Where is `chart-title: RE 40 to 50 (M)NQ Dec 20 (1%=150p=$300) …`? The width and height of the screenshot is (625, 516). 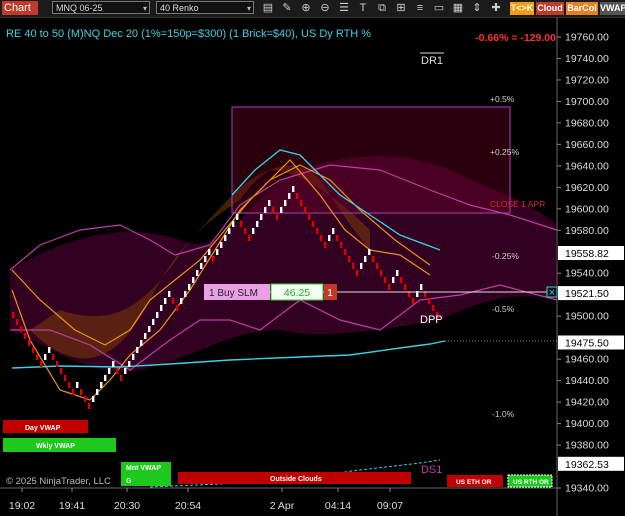
chart-title: RE 40 to 50 (M)NQ Dec 20 (1%=150p=$300) … is located at coordinates (188, 34).